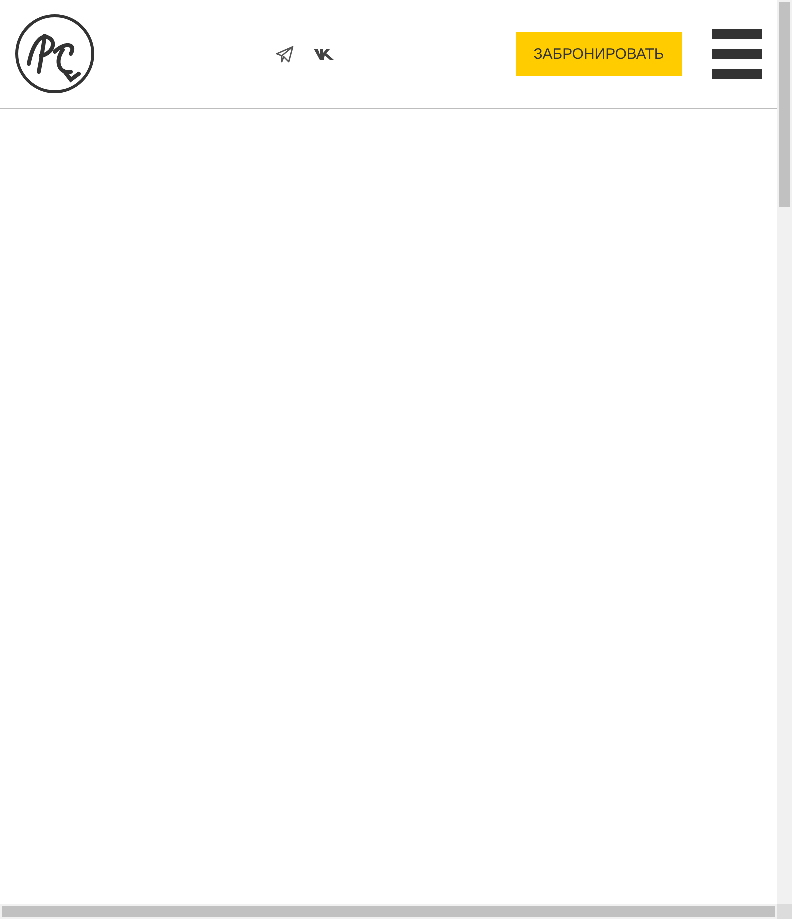 Image resolution: width=792 pixels, height=919 pixels. Describe the element at coordinates (599, 54) in the screenshot. I see `book-button: ЗАБРОНИРОВАТЬ` at that location.